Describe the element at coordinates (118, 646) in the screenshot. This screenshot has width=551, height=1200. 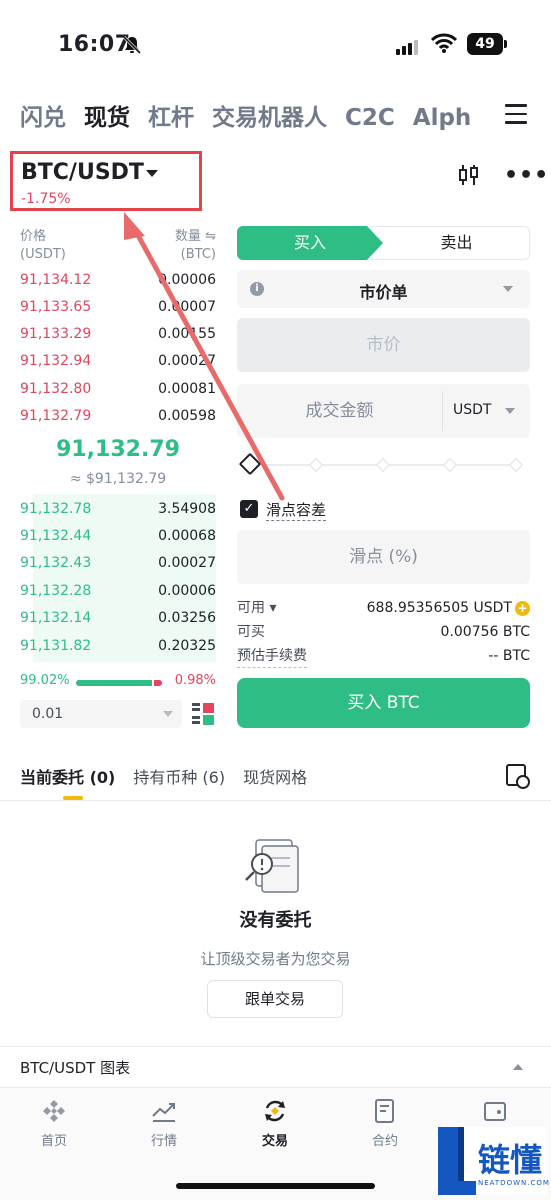
I see `bid-row: 91,131.82 0.20325` at that location.